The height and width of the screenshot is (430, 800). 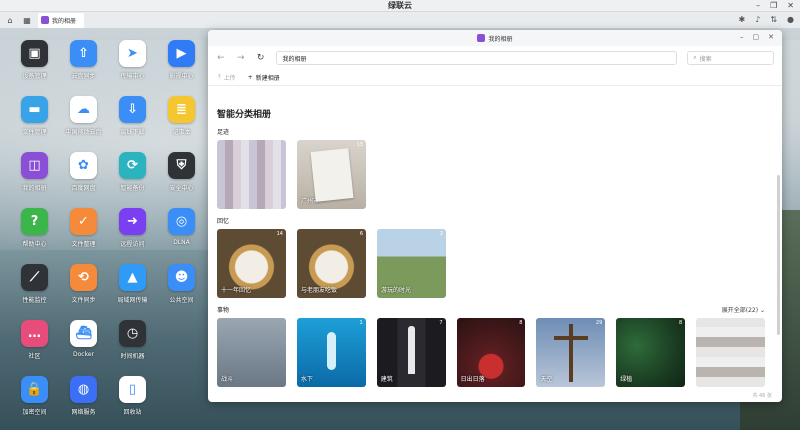 I want to click on section-header: 回忆, so click(x=491, y=220).